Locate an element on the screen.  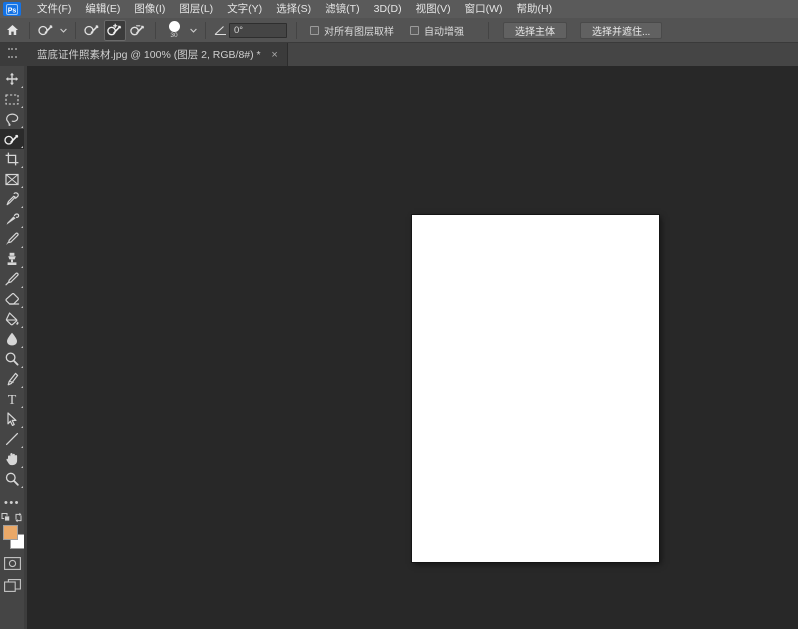
tool-zoom is located at coordinates (12, 479).